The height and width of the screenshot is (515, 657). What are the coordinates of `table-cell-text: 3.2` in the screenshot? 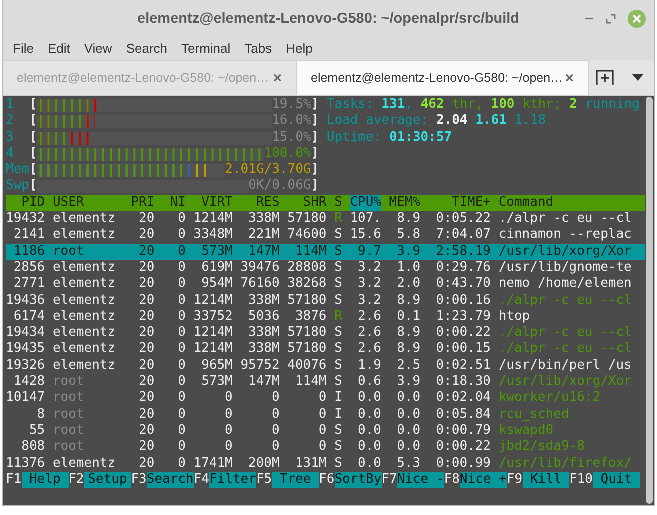 It's located at (369, 284).